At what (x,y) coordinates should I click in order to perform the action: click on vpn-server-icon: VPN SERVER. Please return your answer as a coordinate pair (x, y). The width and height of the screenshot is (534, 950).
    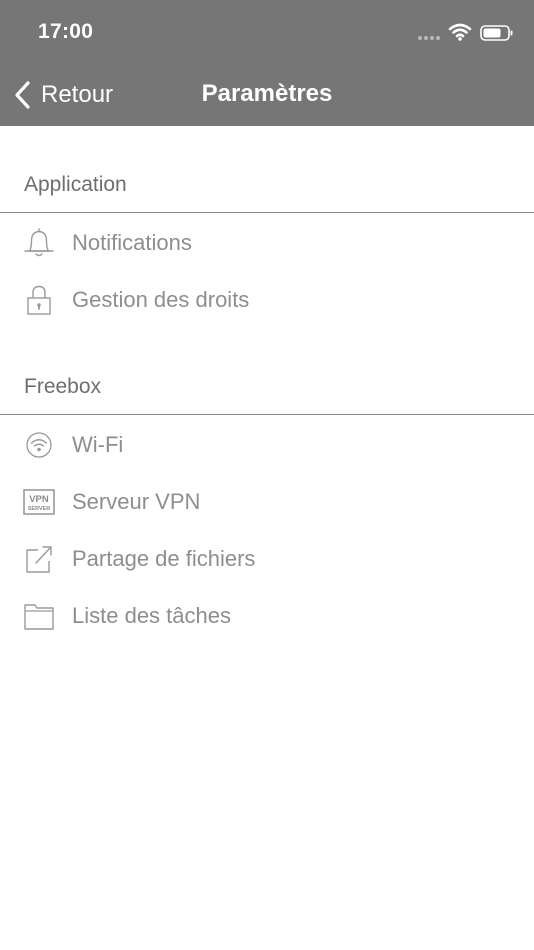
    Looking at the image, I should click on (39, 502).